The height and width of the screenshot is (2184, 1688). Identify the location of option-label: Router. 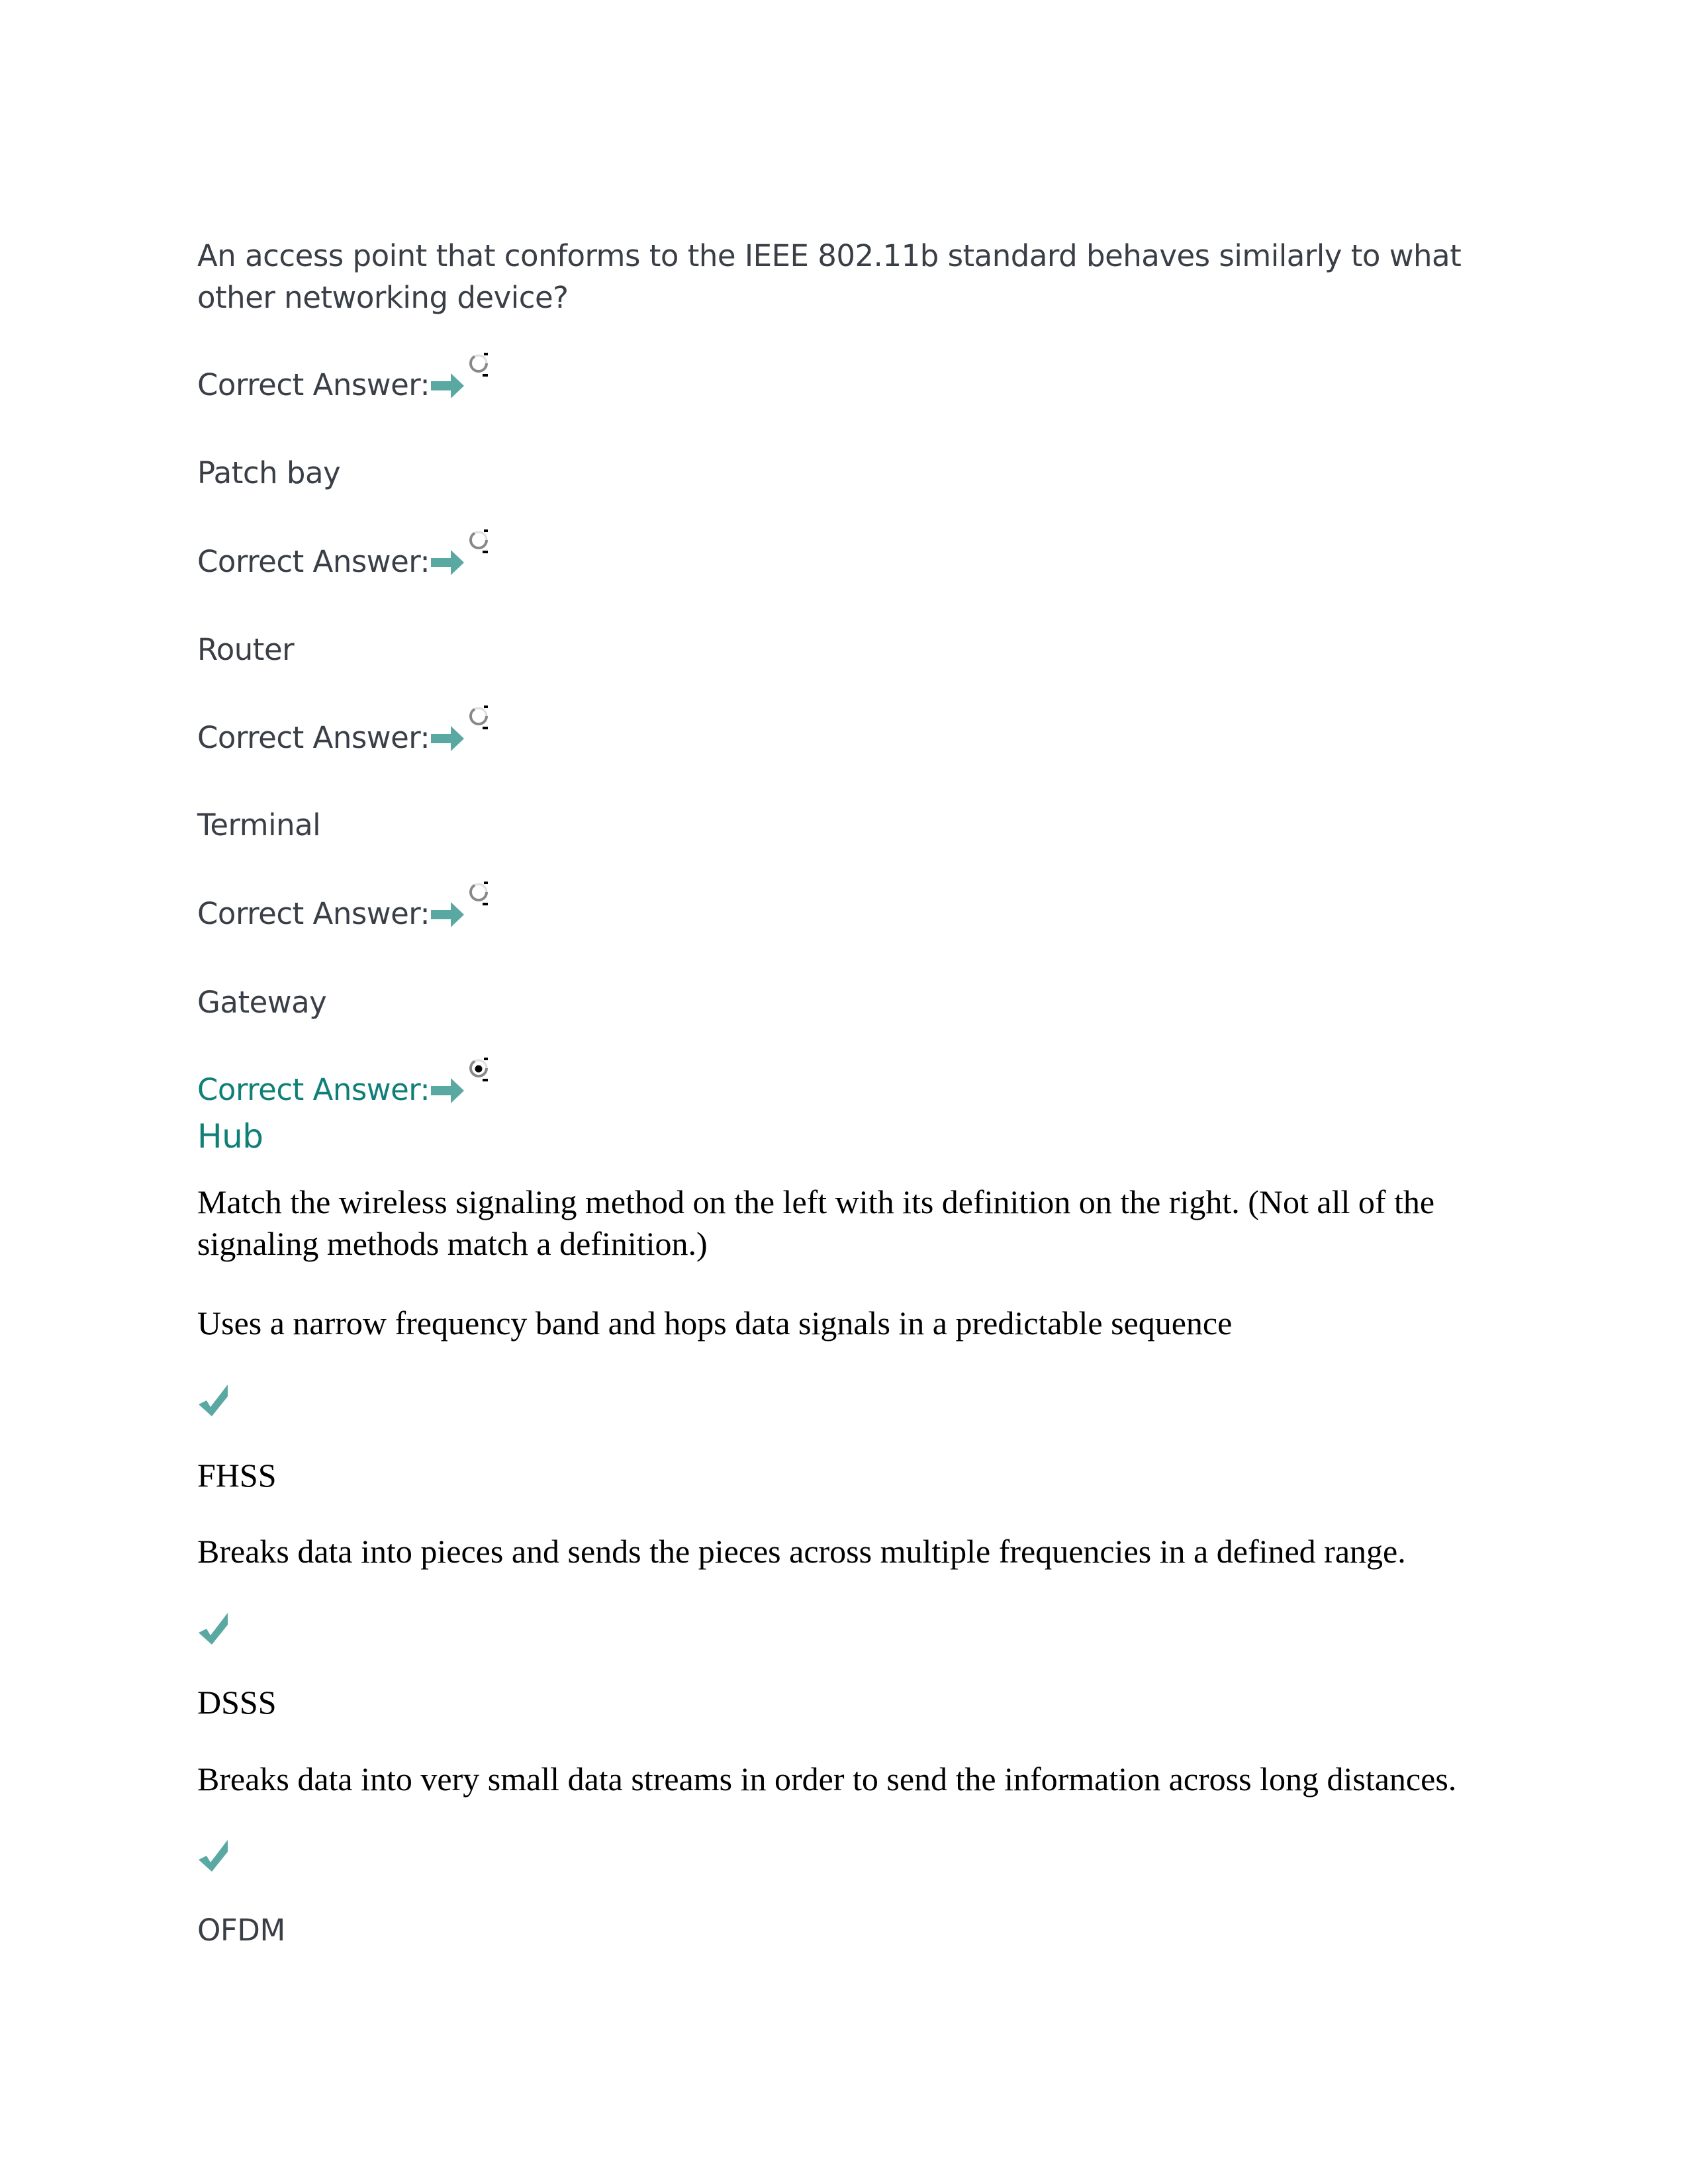
(246, 649).